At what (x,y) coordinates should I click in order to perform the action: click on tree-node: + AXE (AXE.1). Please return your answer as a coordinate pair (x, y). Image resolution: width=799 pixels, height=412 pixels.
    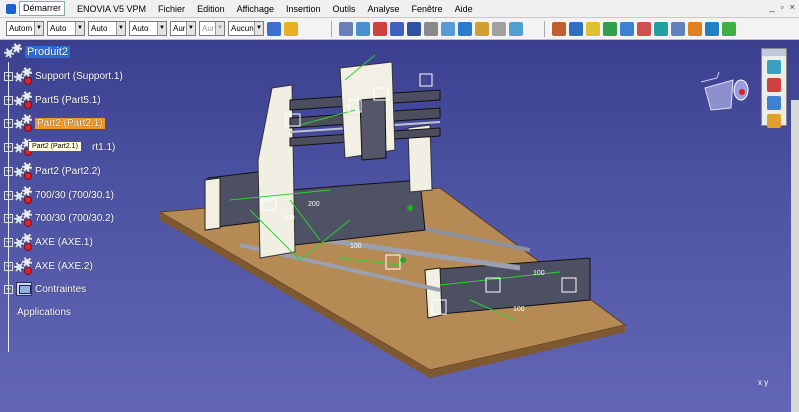
    Looking at the image, I should click on (48, 242).